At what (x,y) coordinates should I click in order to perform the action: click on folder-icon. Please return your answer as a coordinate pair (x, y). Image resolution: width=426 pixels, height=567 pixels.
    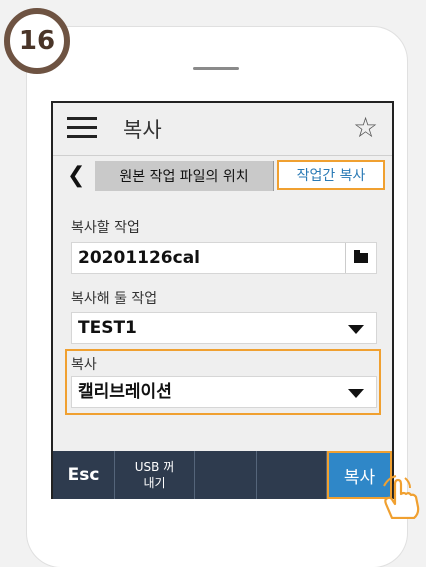
    Looking at the image, I should click on (360, 258).